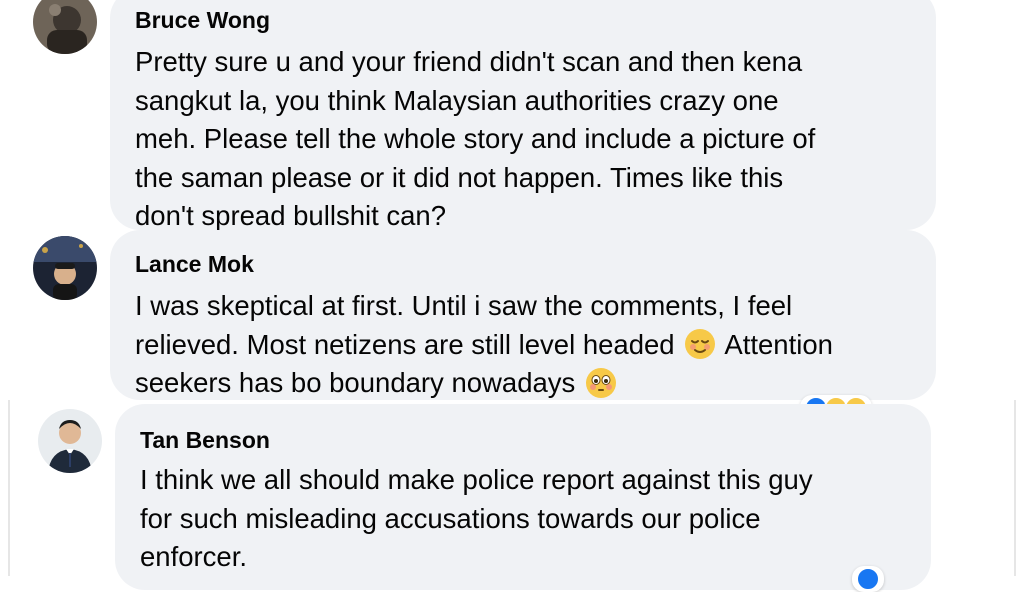 This screenshot has height=592, width=1024. Describe the element at coordinates (778, 344) in the screenshot. I see `comment-text-segment: Attention` at that location.